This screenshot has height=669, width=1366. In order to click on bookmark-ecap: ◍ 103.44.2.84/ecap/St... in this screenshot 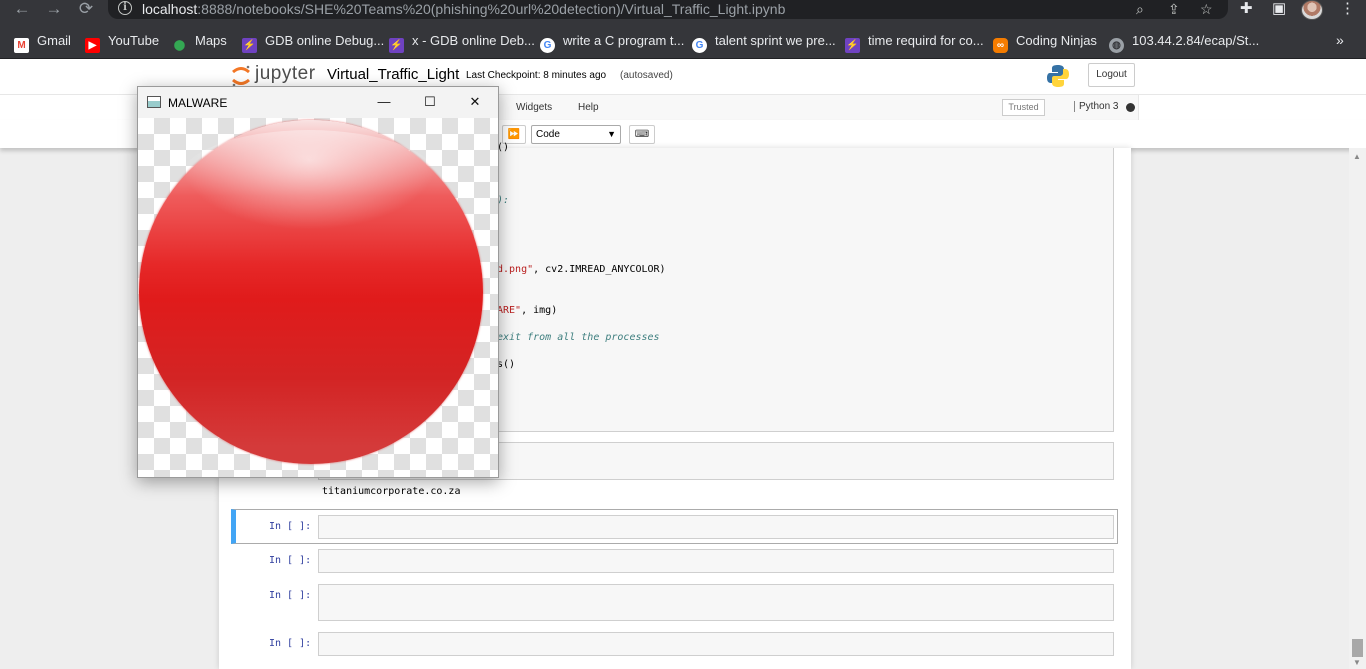, I will do `click(1184, 42)`.